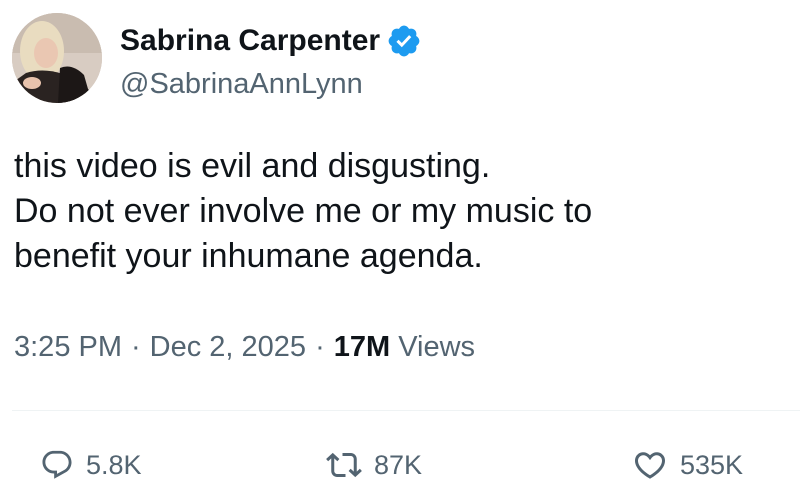 The width and height of the screenshot is (800, 492). What do you see at coordinates (241, 84) in the screenshot?
I see `user-handle: @SabrinaAnnLynn` at bounding box center [241, 84].